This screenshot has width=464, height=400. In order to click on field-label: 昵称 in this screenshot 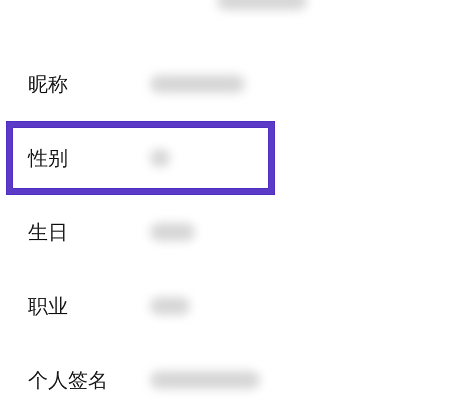, I will do `click(48, 84)`.